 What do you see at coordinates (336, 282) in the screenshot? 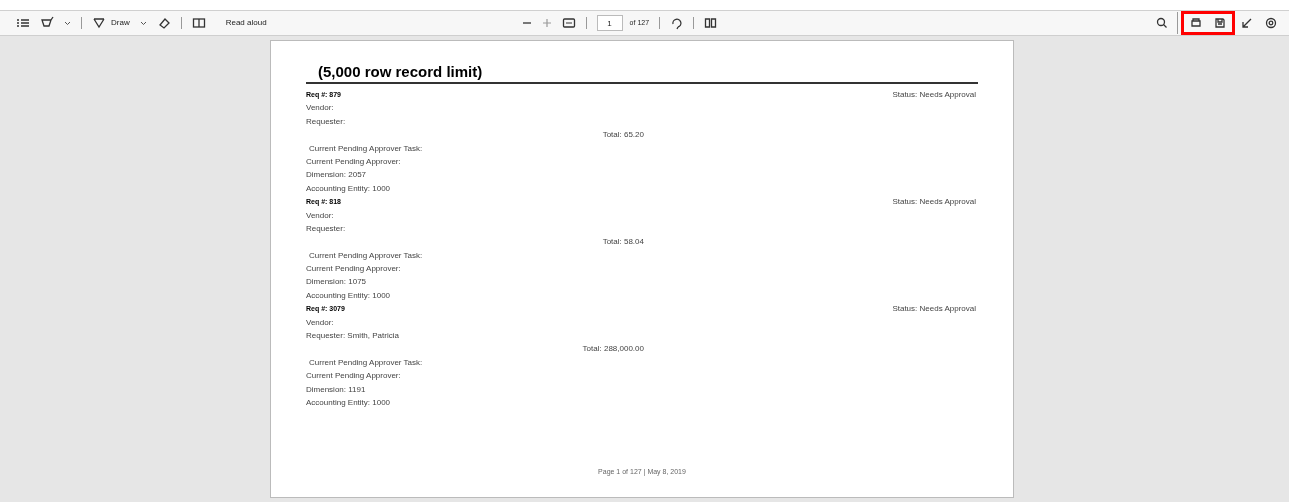
I see `dimension-label: Dimension: 1075` at bounding box center [336, 282].